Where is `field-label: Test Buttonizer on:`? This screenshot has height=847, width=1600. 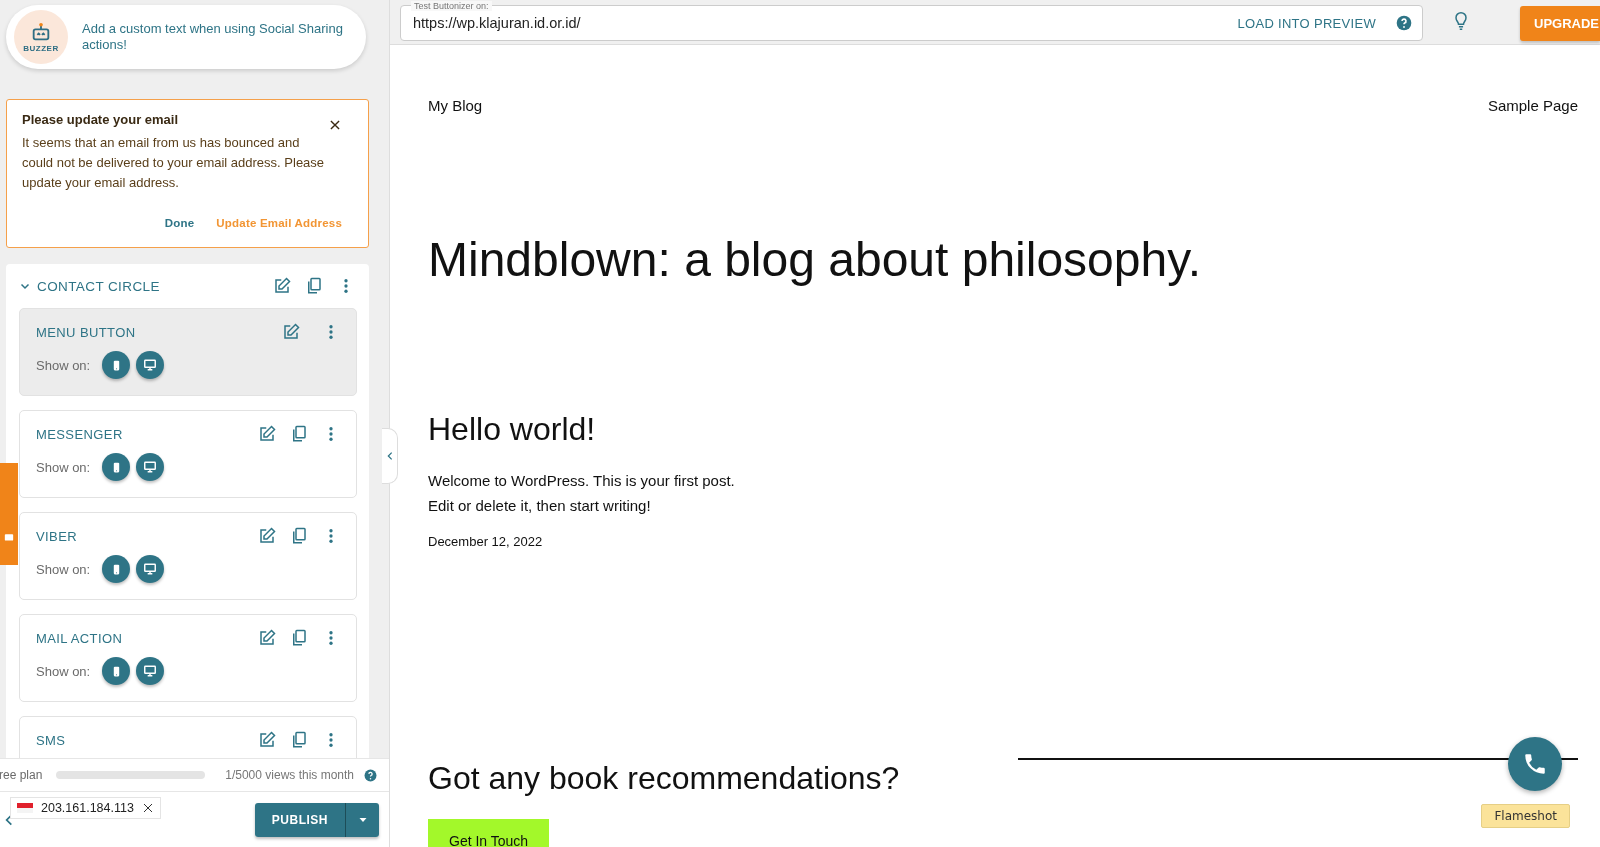 field-label: Test Buttonizer on: is located at coordinates (451, 6).